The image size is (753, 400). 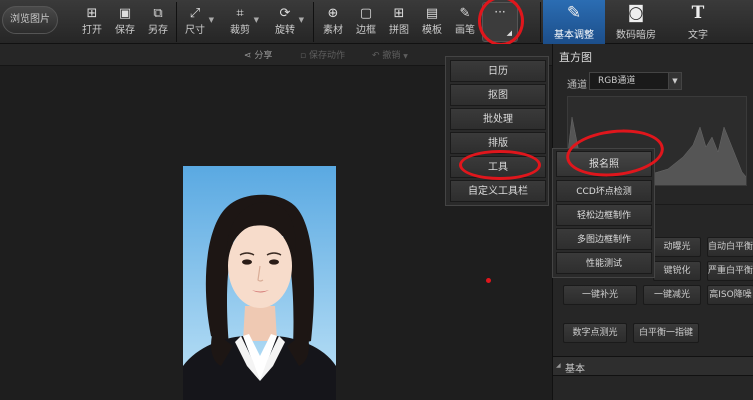 I want to click on main-toolbar: 浏览图片 ⊞ 打开 ▣ 保存 ⧉ 另存 ⤢ 尺寸 ▼ ⌗ 裁剪 ▼ ⟳ 旋转 ▼, so click(x=376, y=22).